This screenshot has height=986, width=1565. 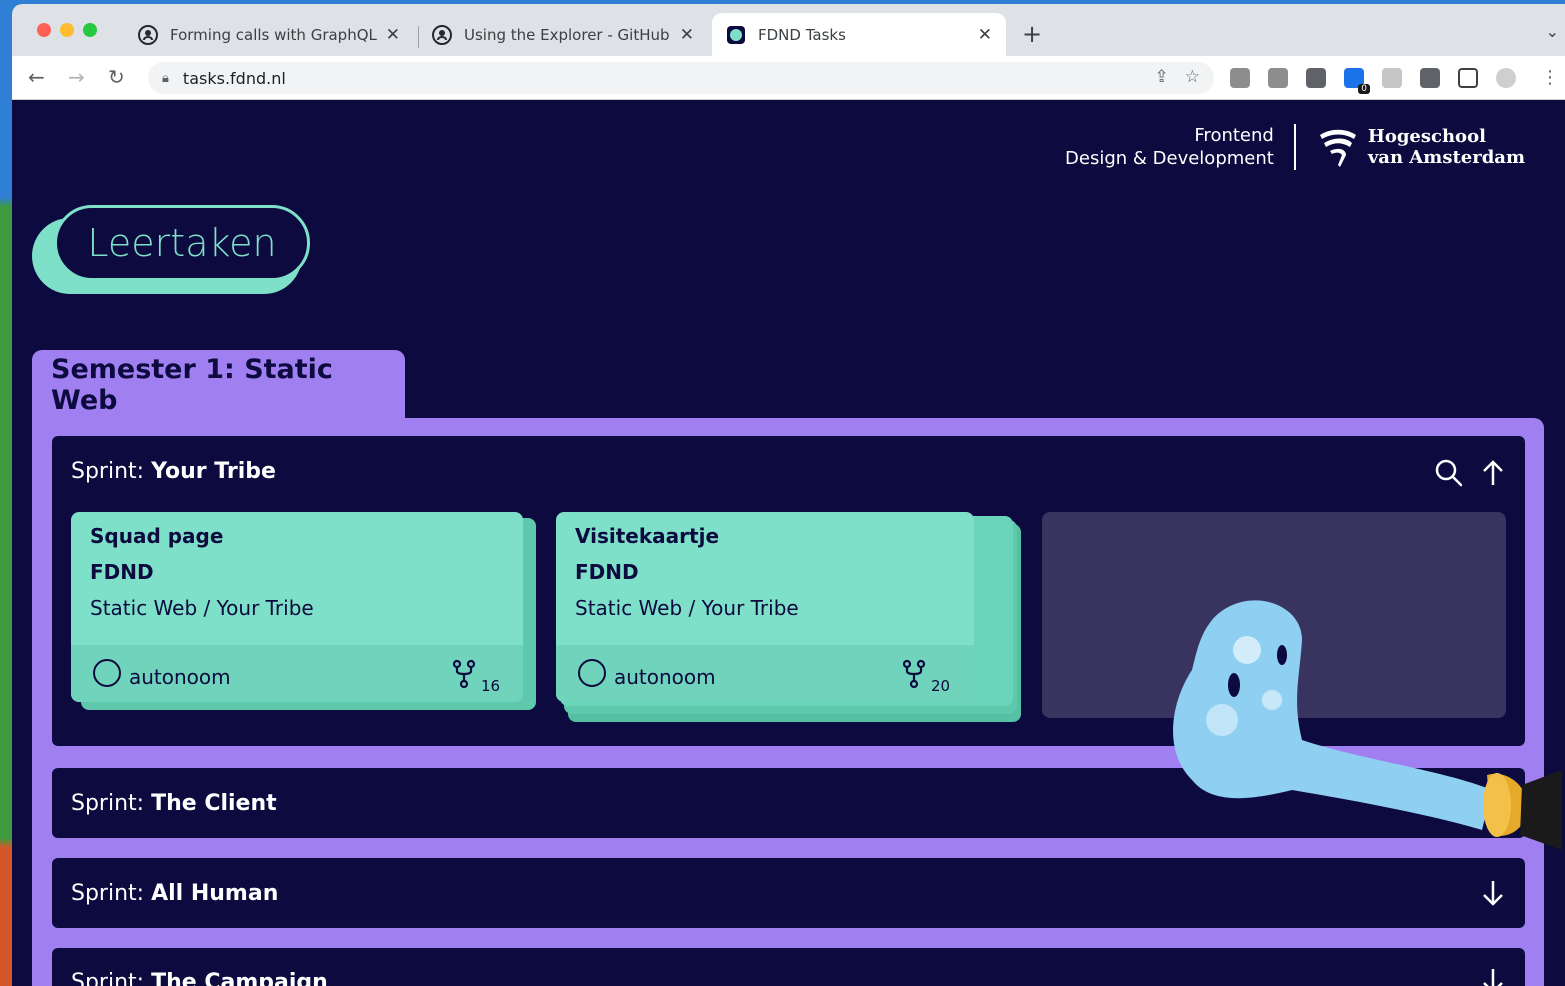 I want to click on forward-arrow-icon: →, so click(x=76, y=77).